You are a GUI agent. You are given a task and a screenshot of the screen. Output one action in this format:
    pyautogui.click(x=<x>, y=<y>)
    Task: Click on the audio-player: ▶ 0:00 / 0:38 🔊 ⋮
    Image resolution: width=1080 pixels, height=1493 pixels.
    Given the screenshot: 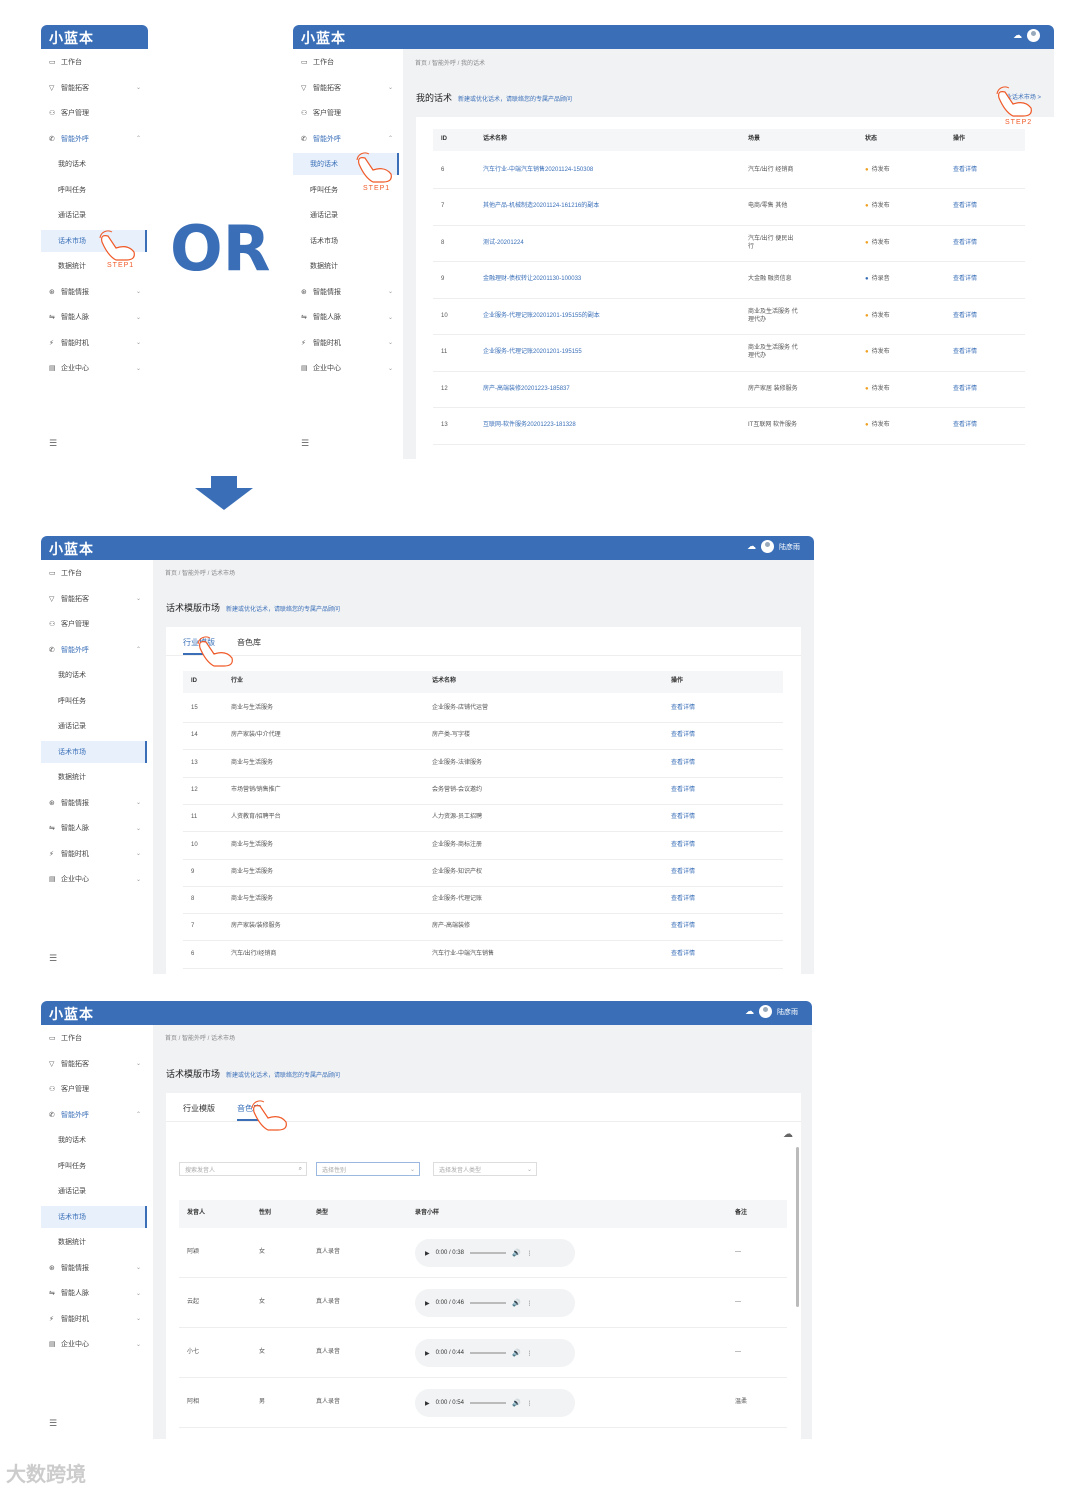 What is the action you would take?
    pyautogui.click(x=495, y=1253)
    